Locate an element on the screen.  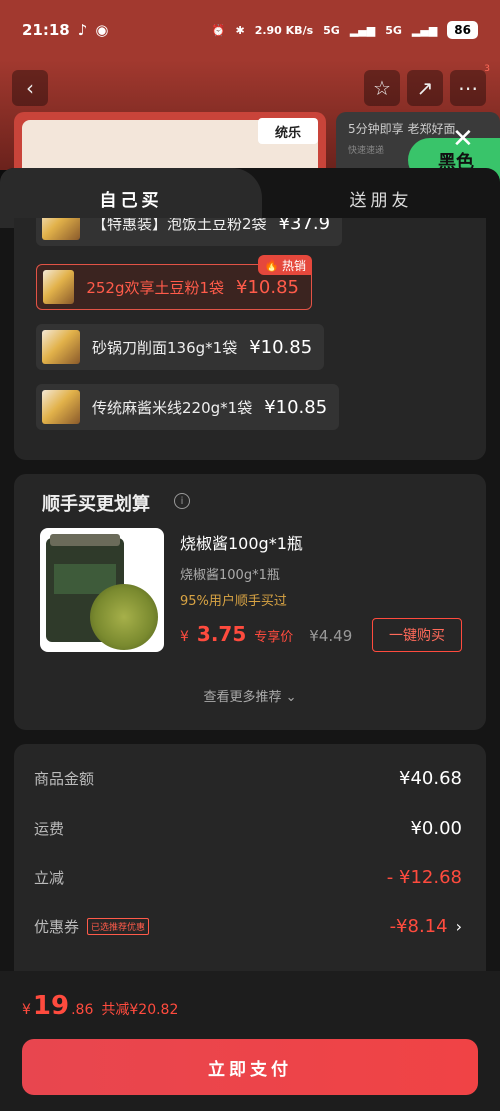
goods-label: 商品金额 is located at coordinates (64, 778).